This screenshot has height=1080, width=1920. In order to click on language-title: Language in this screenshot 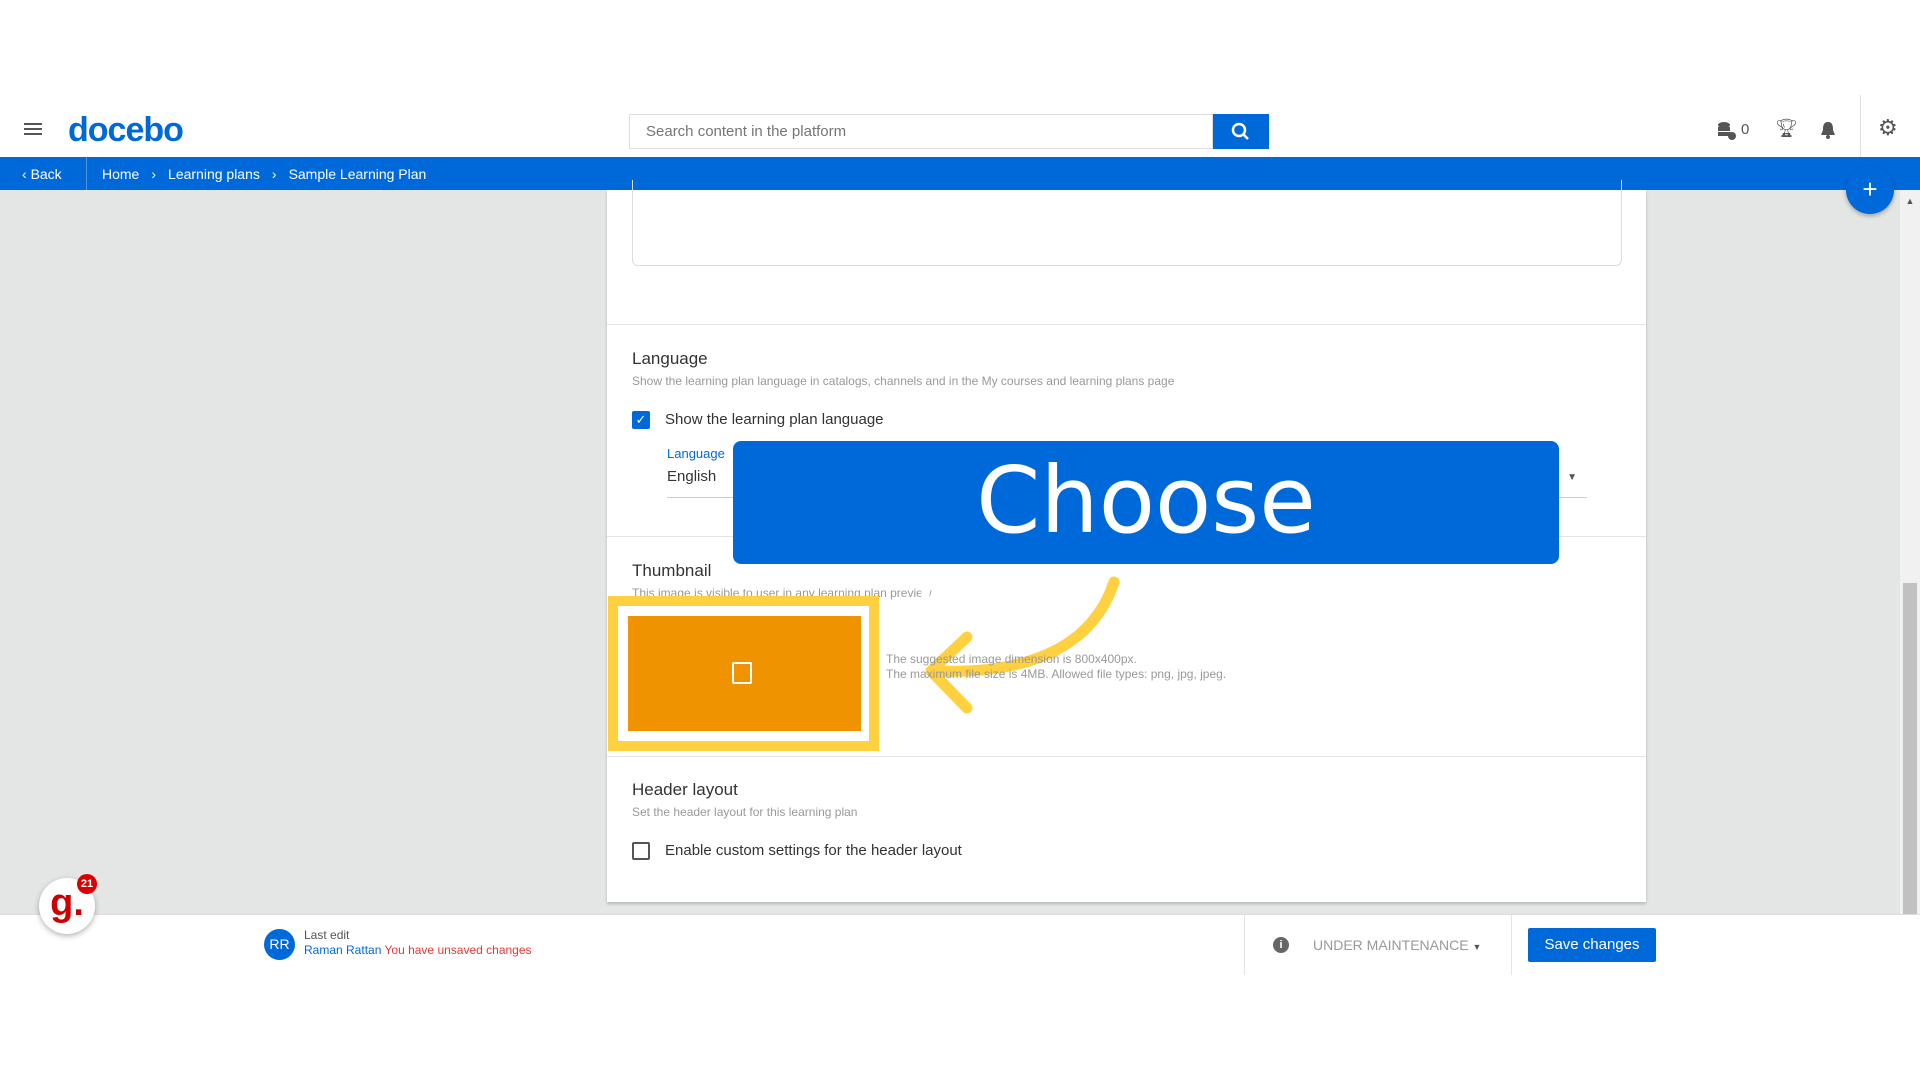, I will do `click(670, 358)`.